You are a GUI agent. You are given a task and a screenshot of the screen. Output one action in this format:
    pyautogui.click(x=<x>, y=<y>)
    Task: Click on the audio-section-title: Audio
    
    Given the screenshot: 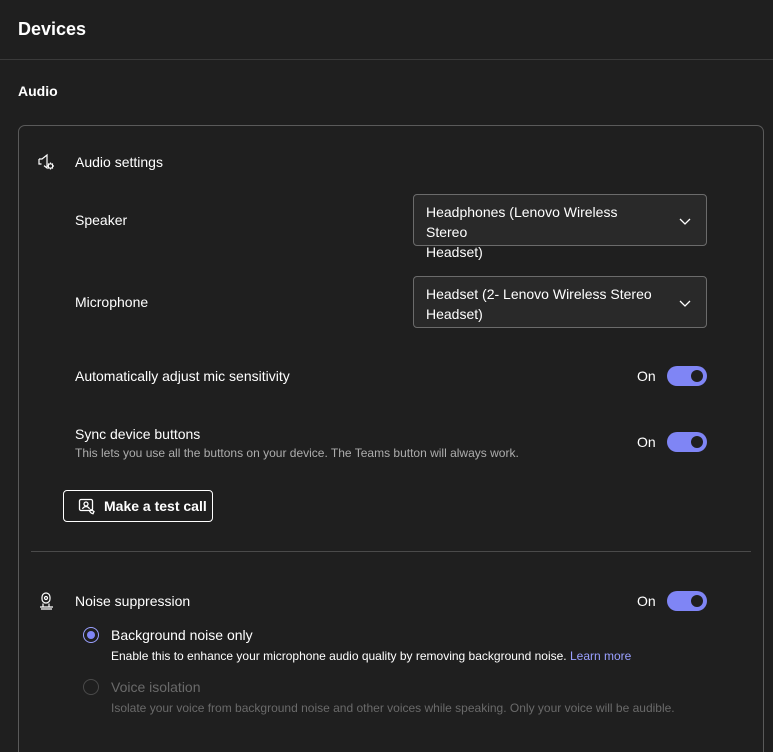 What is the action you would take?
    pyautogui.click(x=38, y=91)
    